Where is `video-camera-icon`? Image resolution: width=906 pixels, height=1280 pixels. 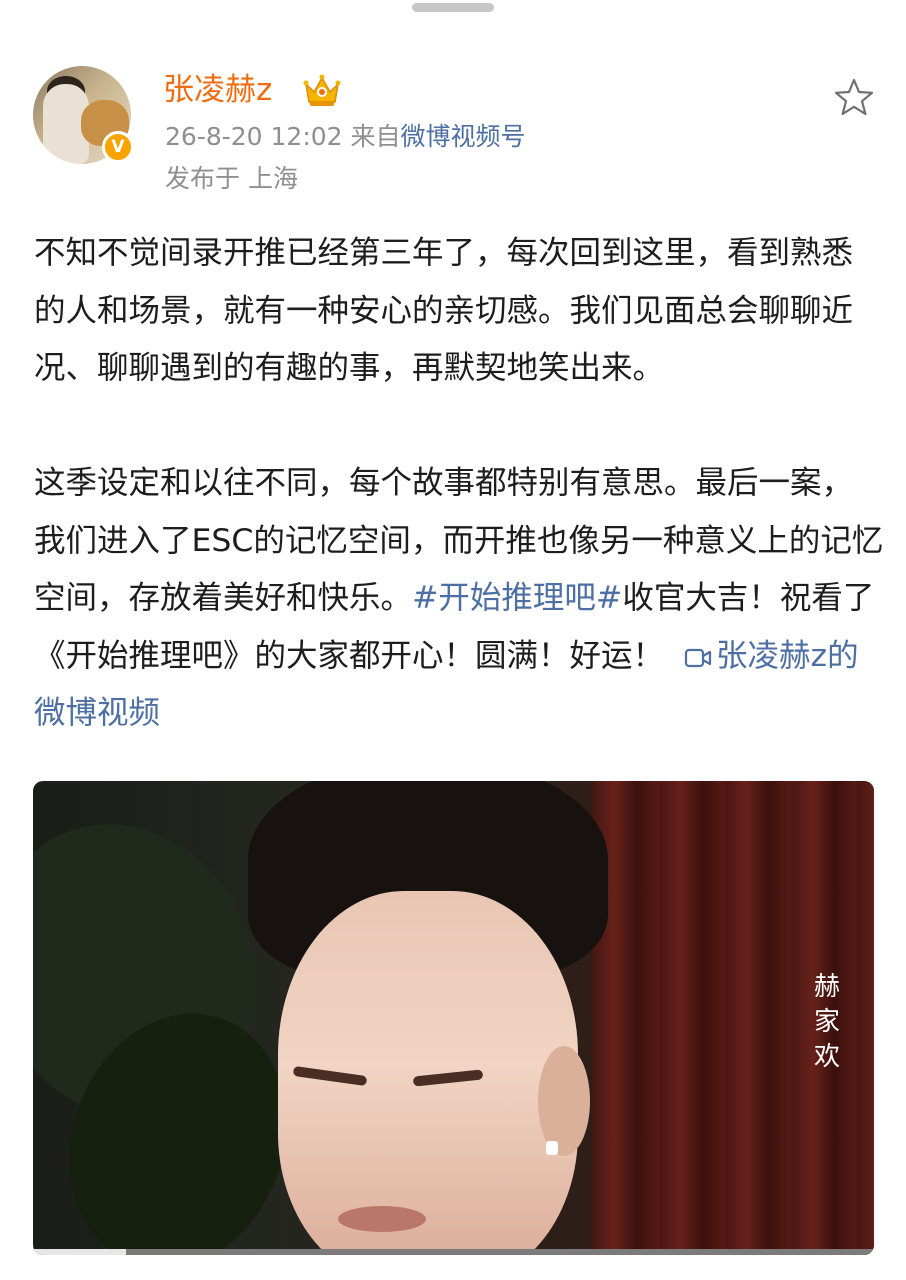 video-camera-icon is located at coordinates (698, 657).